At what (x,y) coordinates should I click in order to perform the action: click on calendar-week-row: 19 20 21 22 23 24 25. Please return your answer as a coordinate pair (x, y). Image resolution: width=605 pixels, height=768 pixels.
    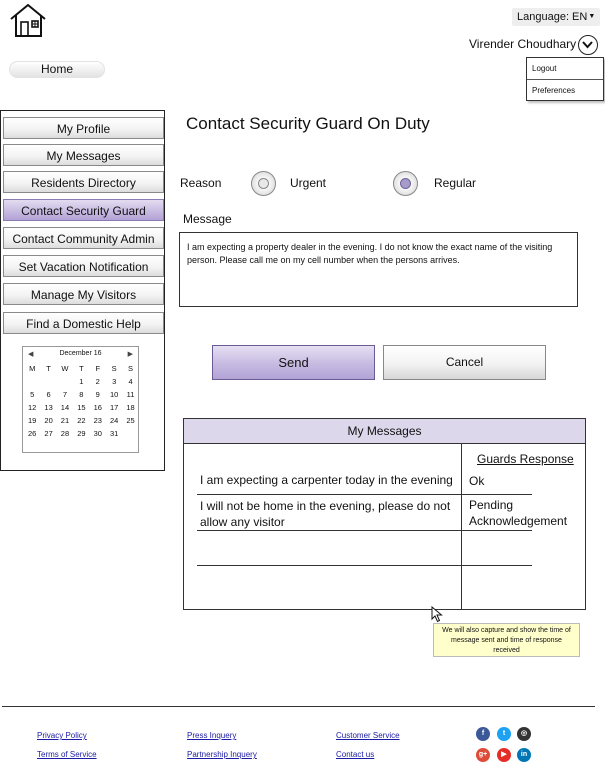
    Looking at the image, I should click on (81, 420).